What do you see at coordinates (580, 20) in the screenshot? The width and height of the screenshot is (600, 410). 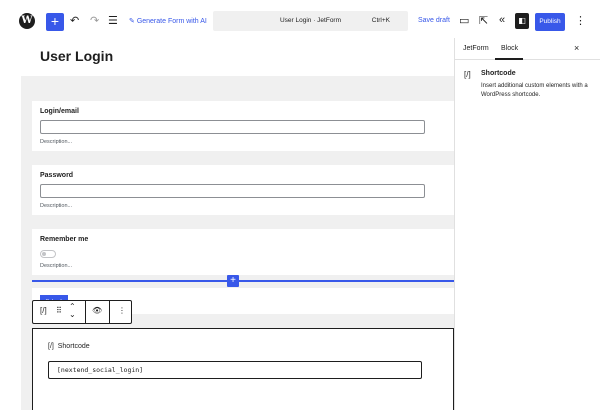 I see `options-menu-icon: ⋮` at bounding box center [580, 20].